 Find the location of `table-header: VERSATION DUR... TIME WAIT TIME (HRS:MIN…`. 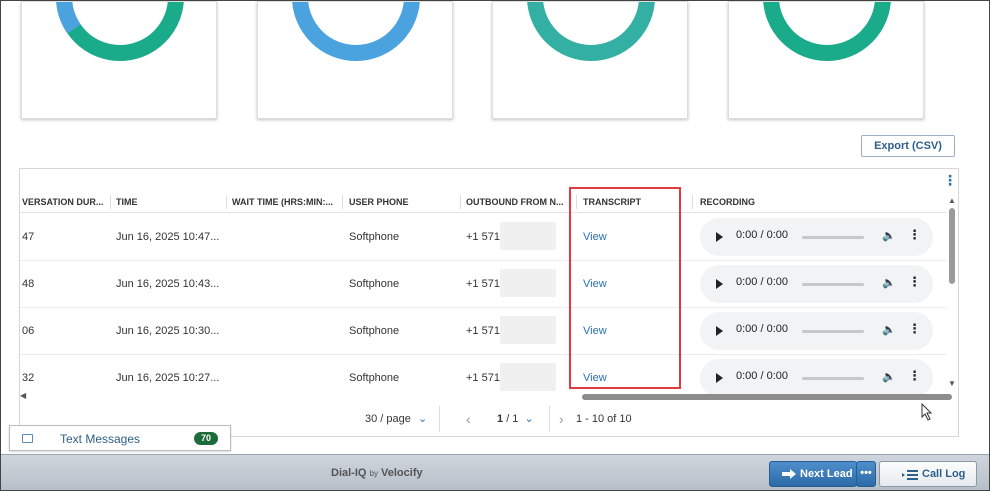

table-header: VERSATION DUR... TIME WAIT TIME (HRS:MIN… is located at coordinates (483, 202).